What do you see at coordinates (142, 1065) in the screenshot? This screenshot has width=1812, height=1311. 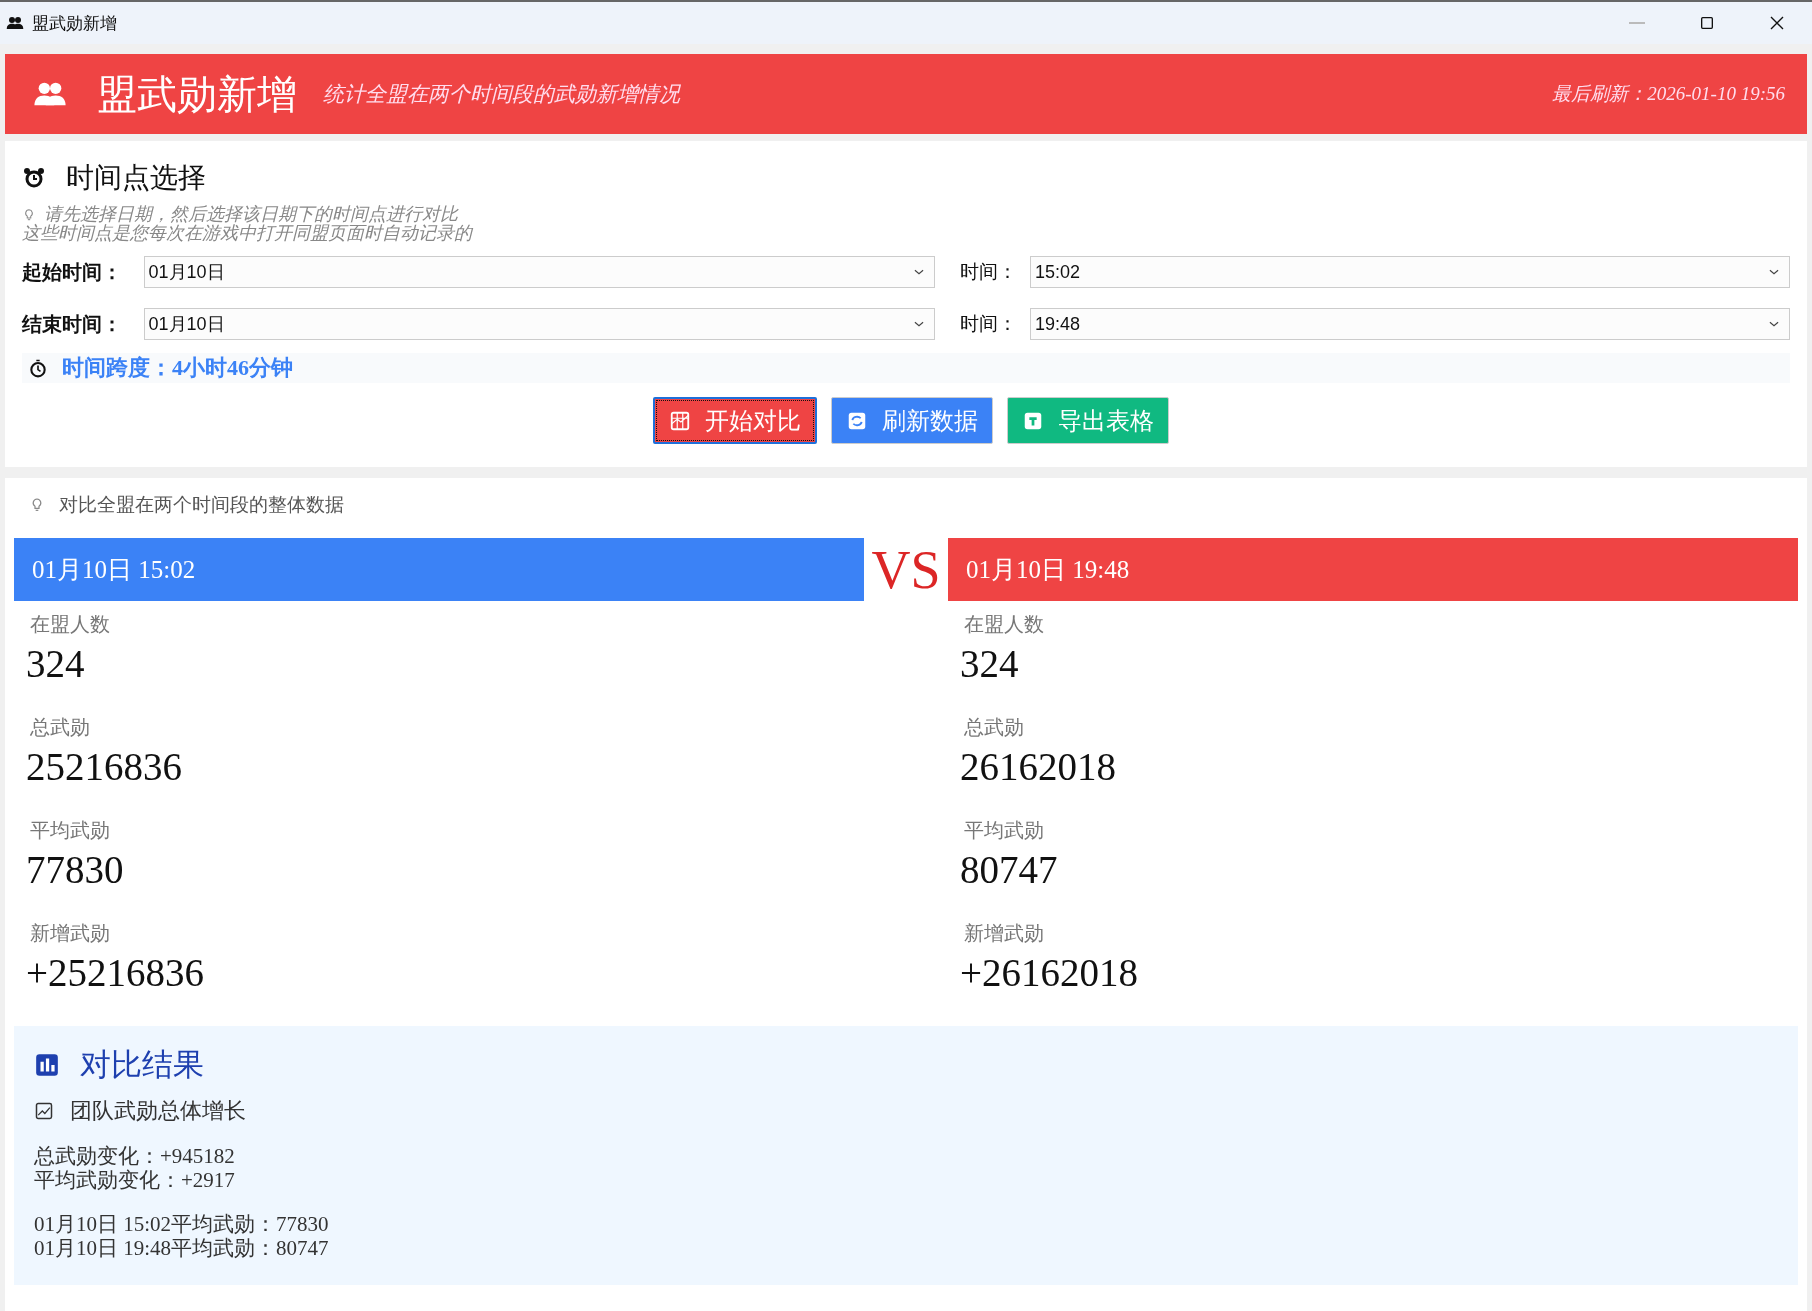 I see `results-title: 对比结果` at bounding box center [142, 1065].